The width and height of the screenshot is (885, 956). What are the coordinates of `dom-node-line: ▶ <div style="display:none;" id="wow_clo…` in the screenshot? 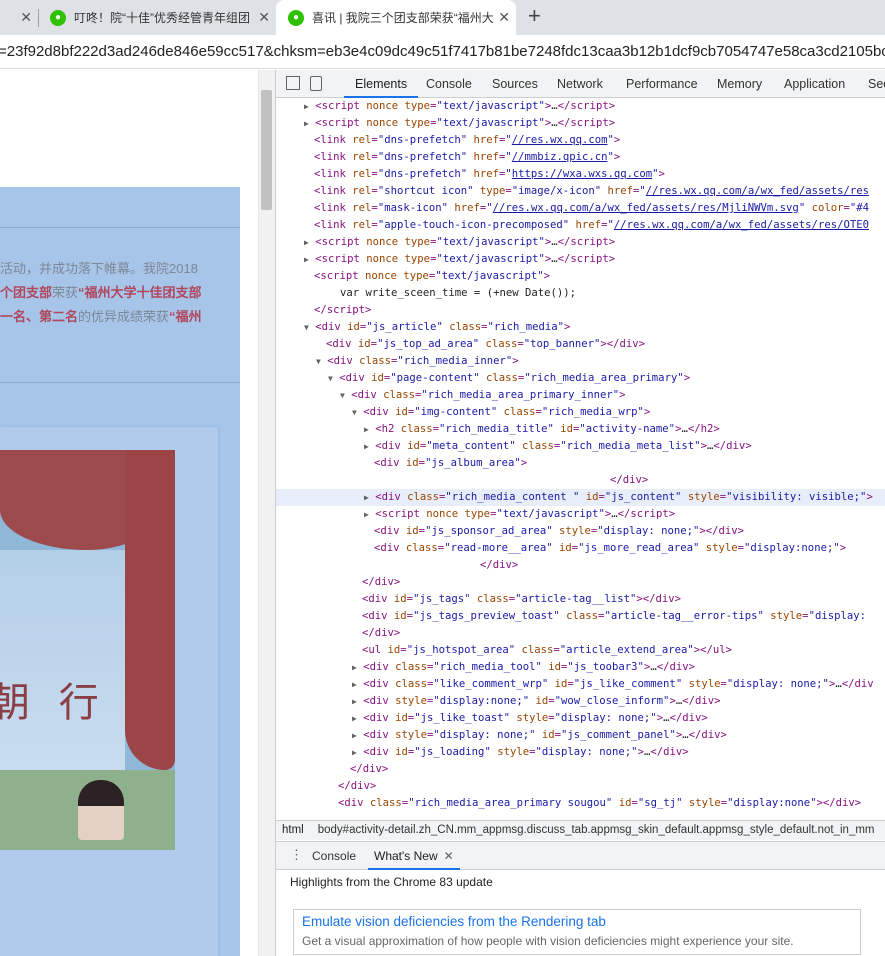 It's located at (580, 701).